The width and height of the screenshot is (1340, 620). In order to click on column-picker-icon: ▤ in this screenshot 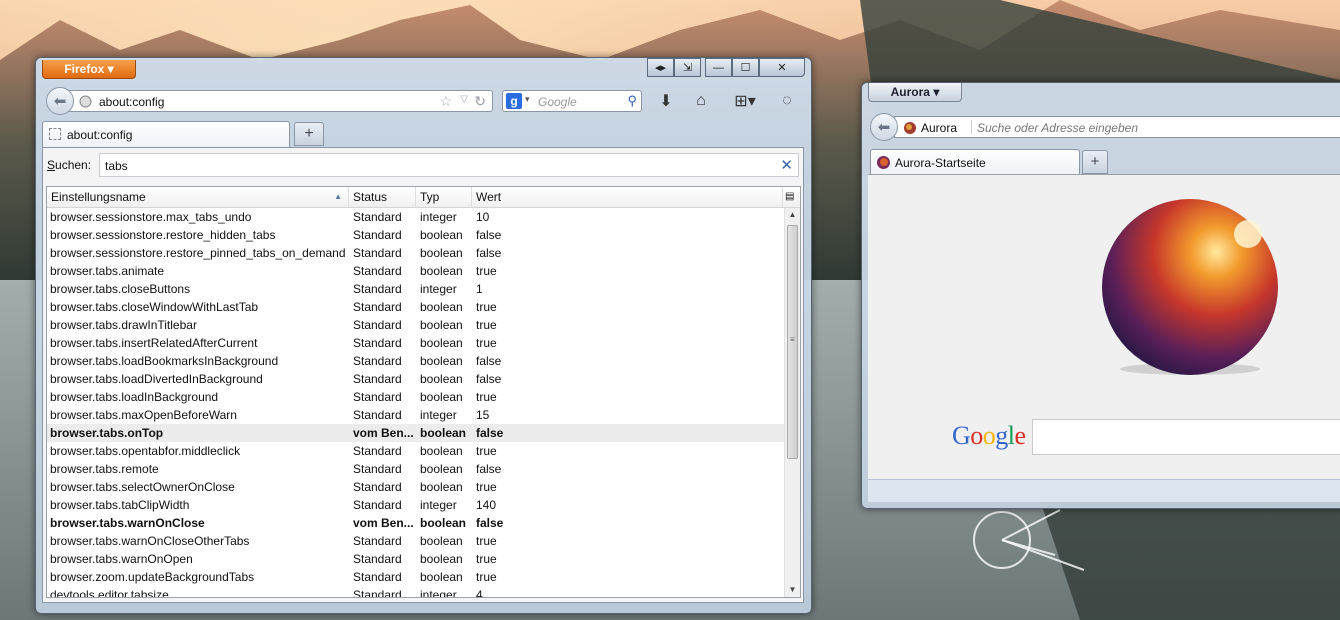, I will do `click(791, 197)`.